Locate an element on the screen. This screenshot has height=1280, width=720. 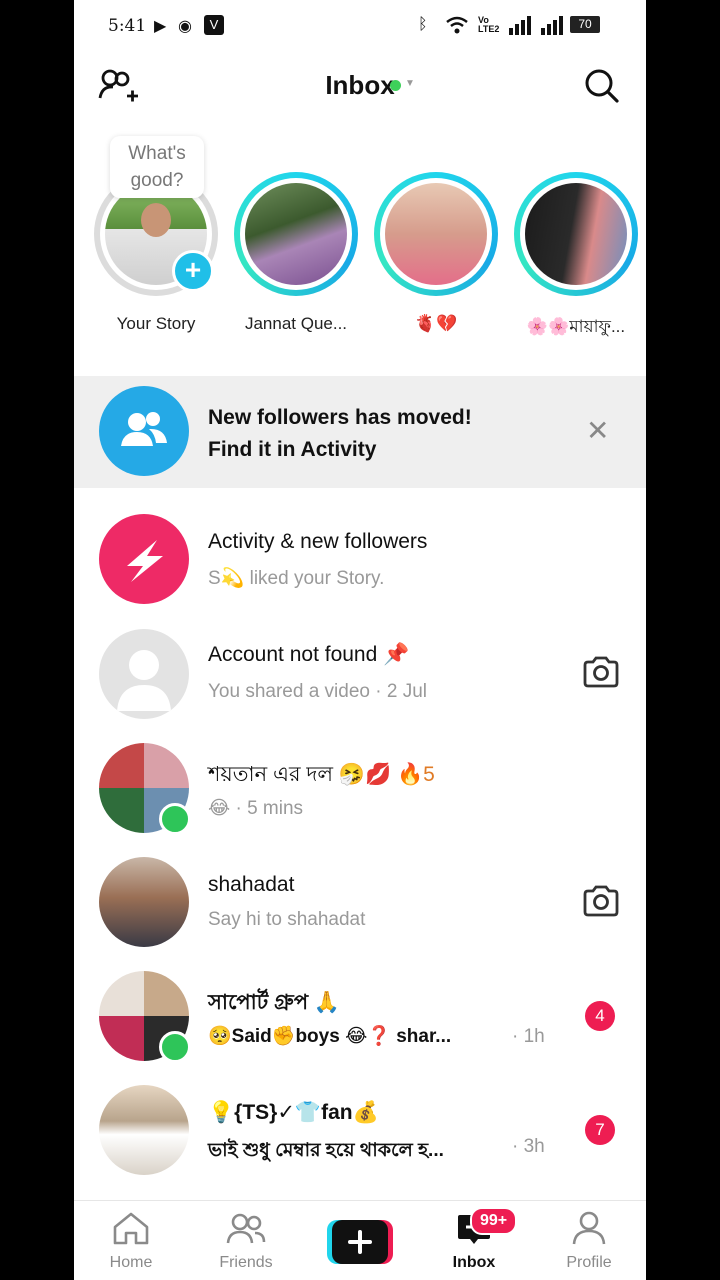
friends-icon is located at coordinates (246, 1228).